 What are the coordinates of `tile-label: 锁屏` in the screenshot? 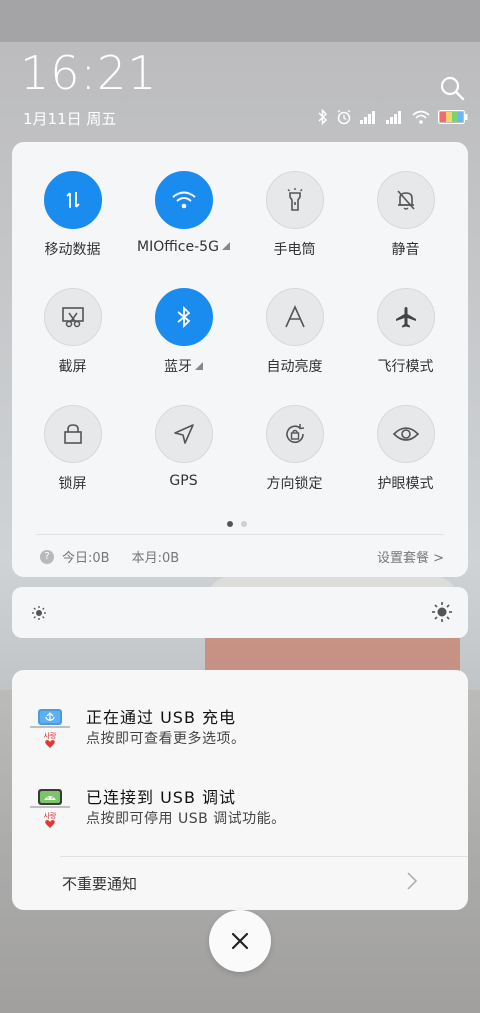 It's located at (72, 484).